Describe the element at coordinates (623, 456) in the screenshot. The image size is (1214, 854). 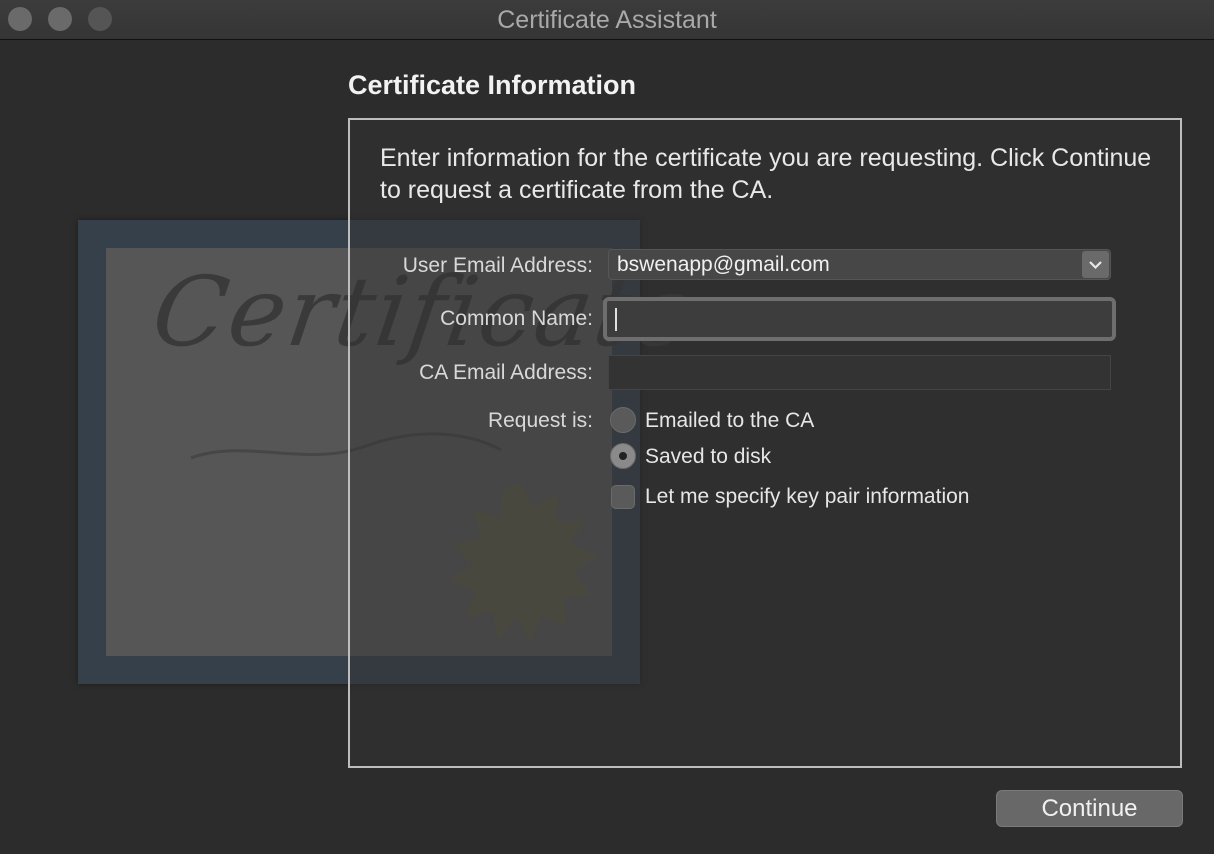
I see `radio-saved-to-disk` at that location.